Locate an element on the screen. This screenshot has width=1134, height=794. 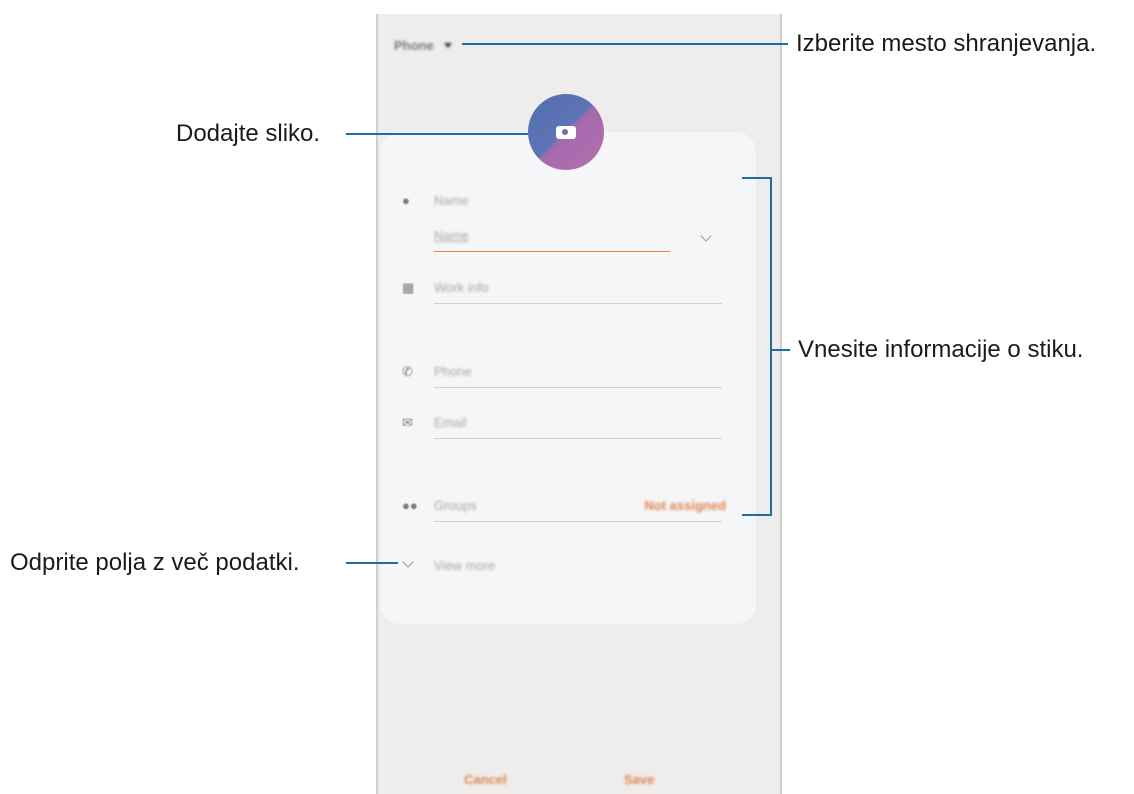
name-row: ● Name is located at coordinates (568, 202).